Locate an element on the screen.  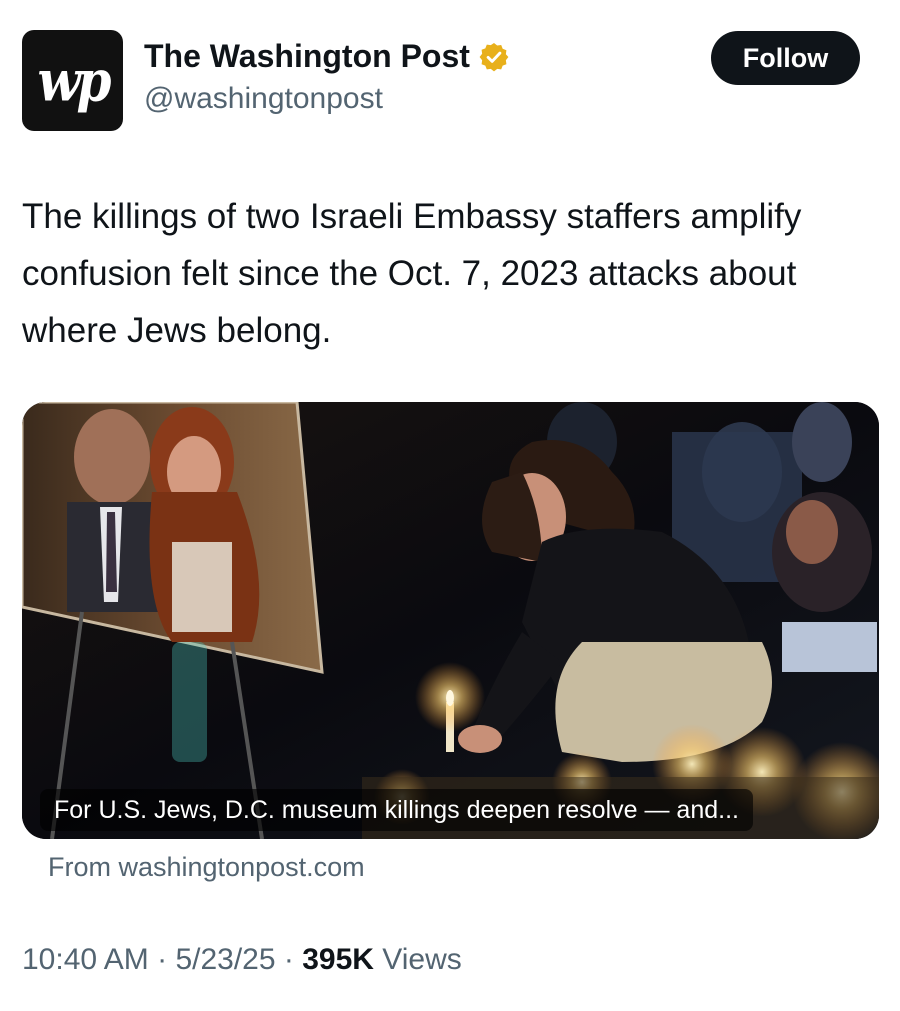
views-label: Views is located at coordinates (417, 959).